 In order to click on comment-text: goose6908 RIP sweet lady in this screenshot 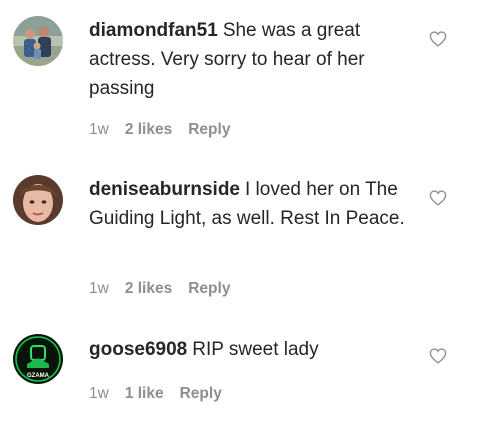, I will do `click(248, 349)`.